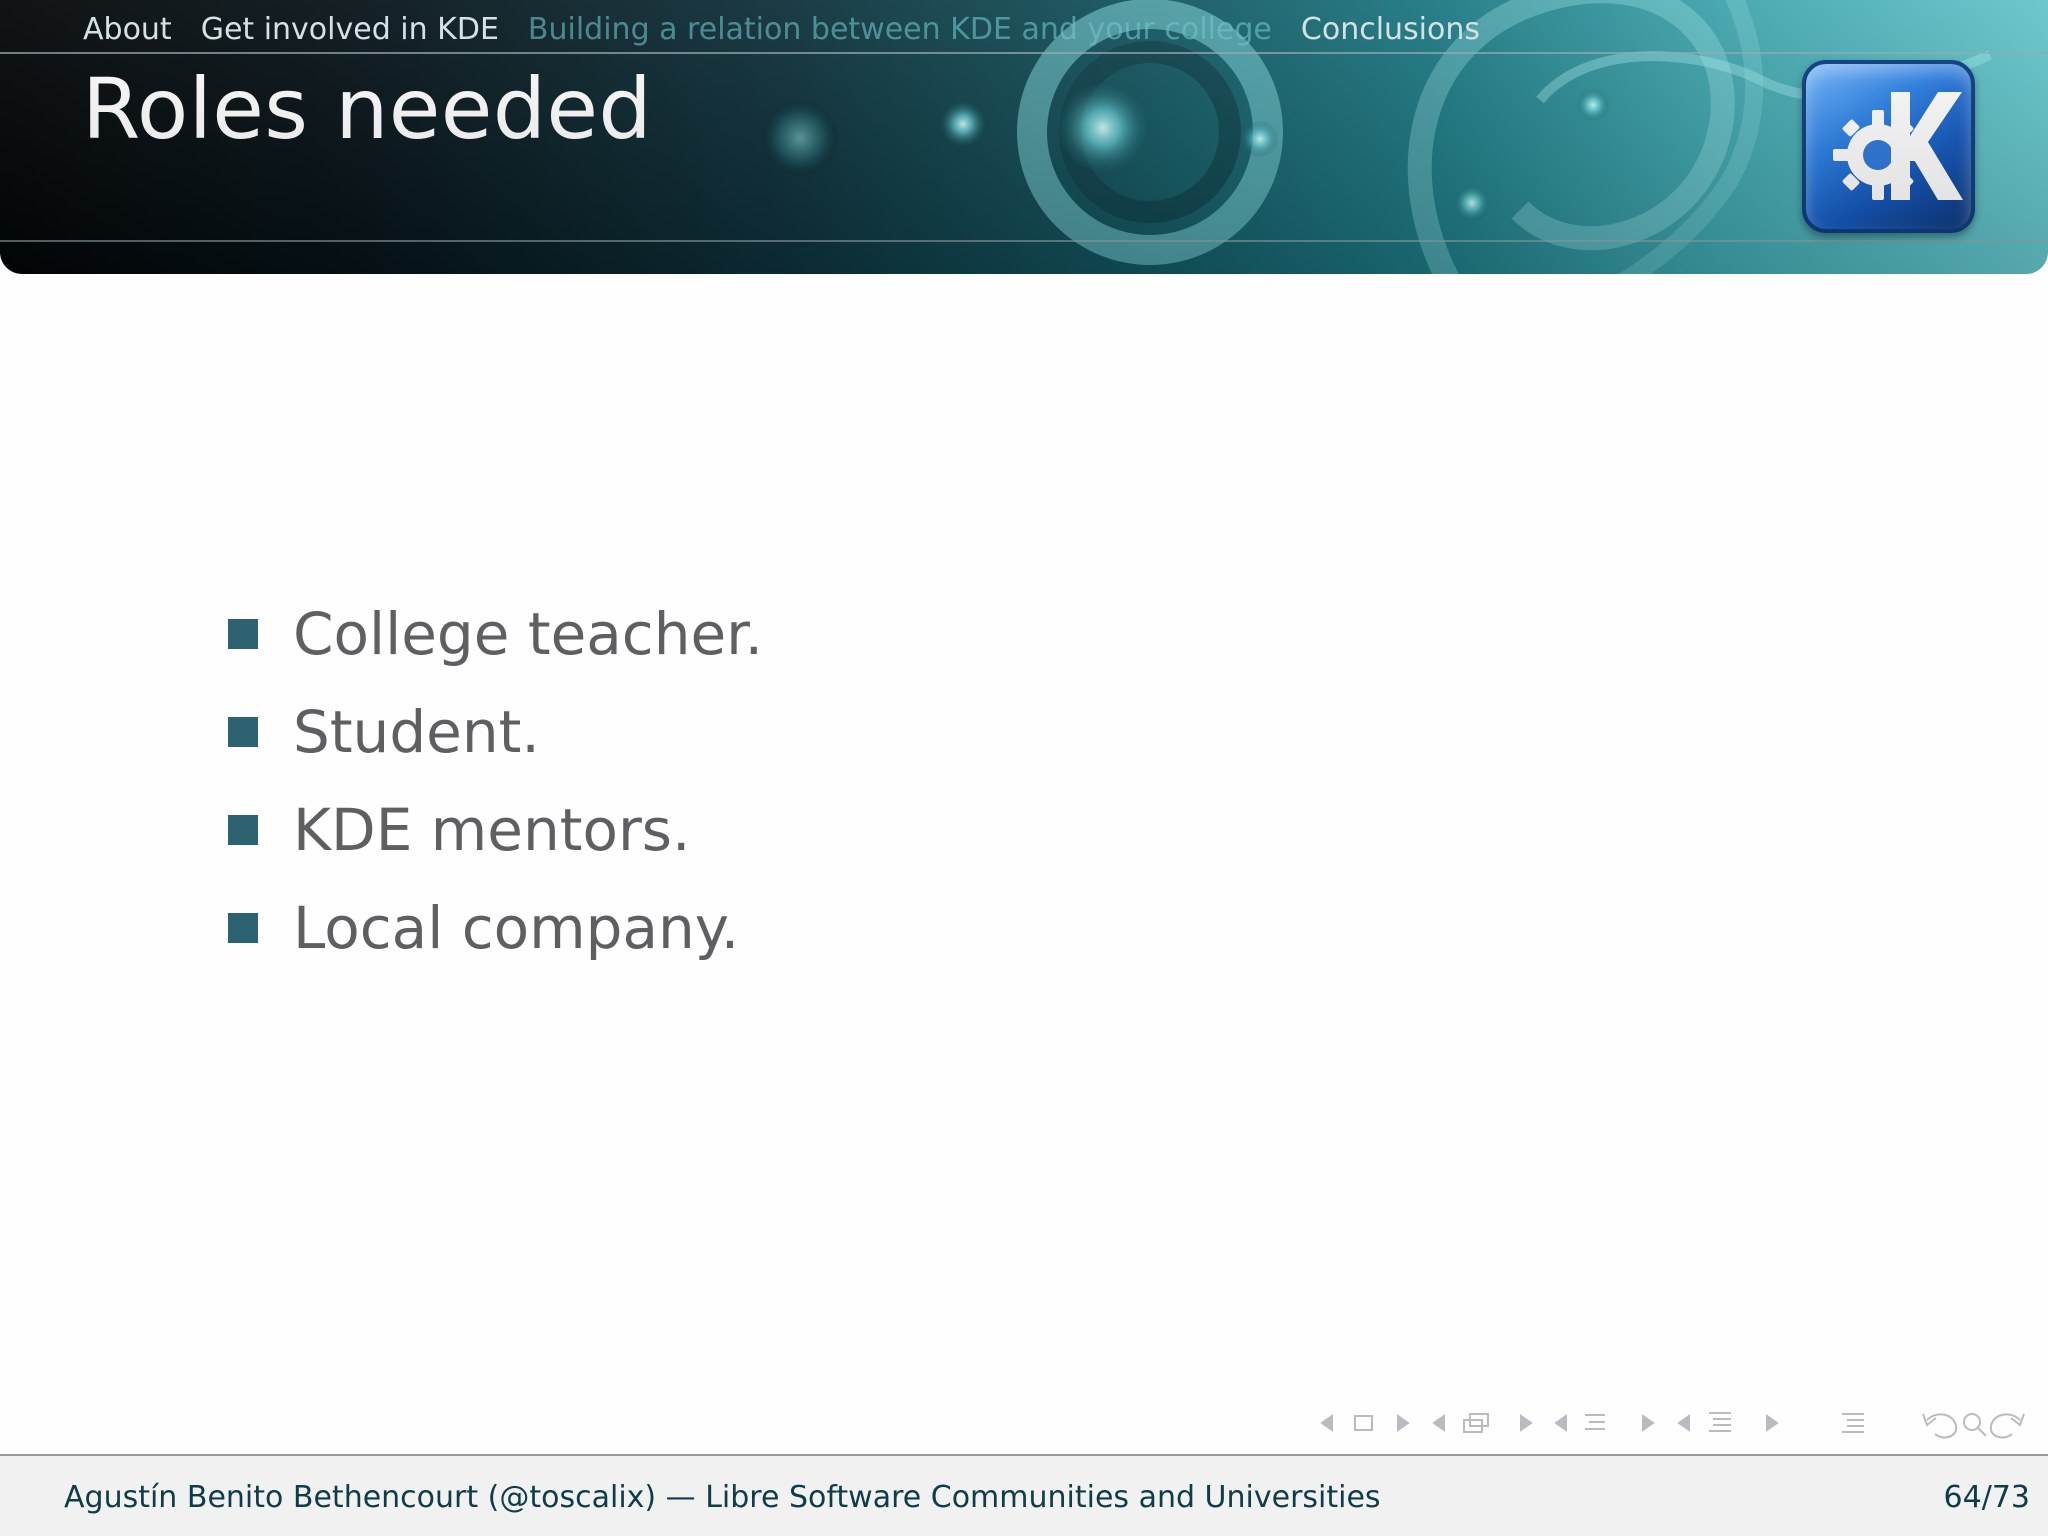  I want to click on menu-icon, so click(1853, 1423).